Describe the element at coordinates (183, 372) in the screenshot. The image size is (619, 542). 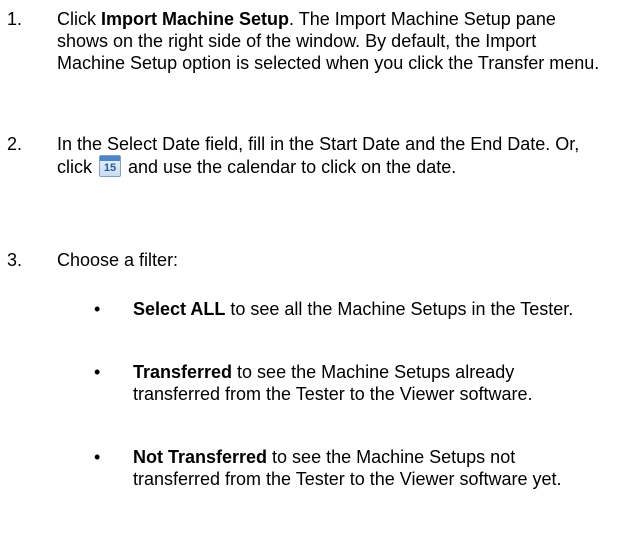
I see `bullet-bold: Transferred` at that location.